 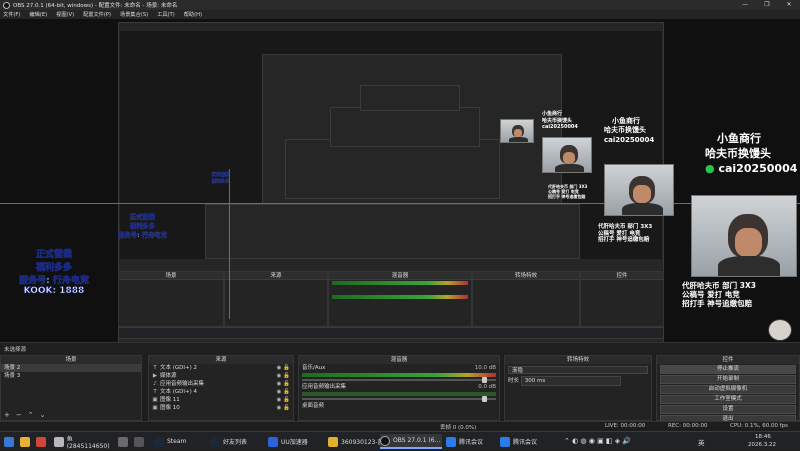 What do you see at coordinates (11, 14) in the screenshot?
I see `menu-file: 文件(F)` at bounding box center [11, 14].